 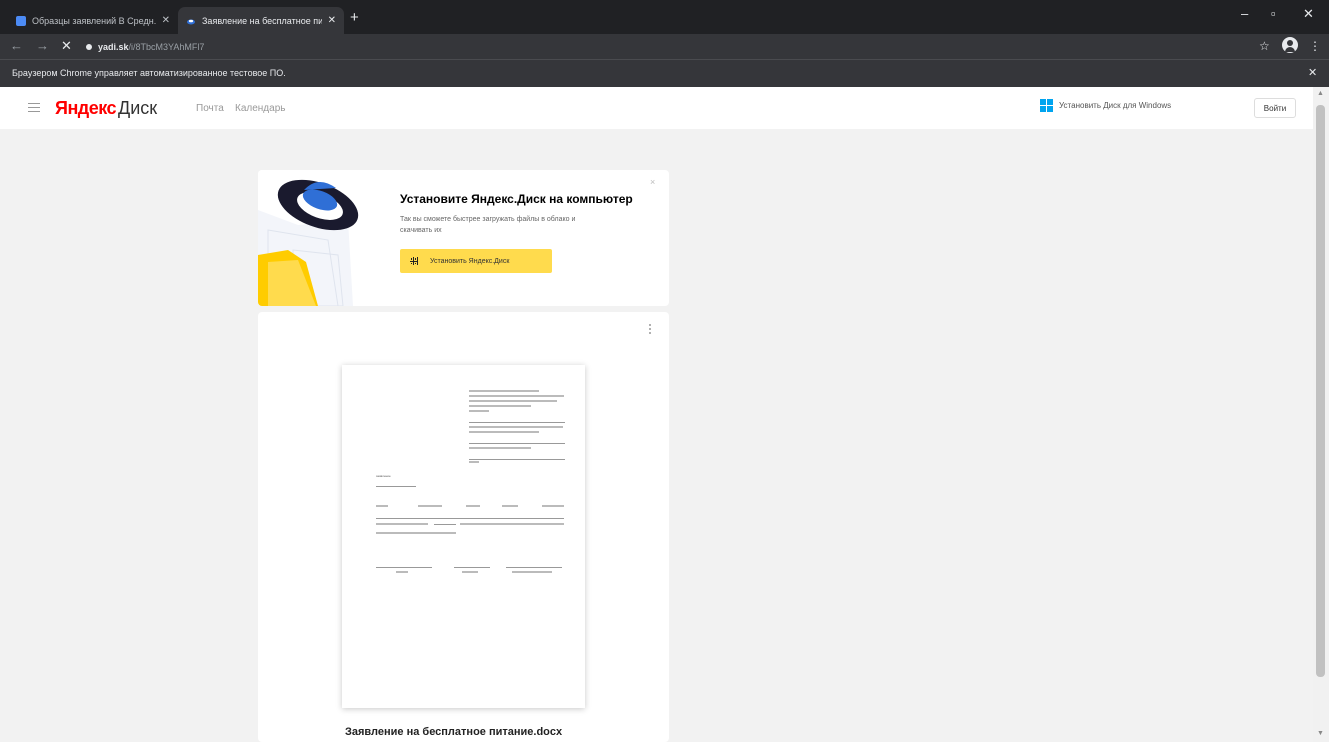 What do you see at coordinates (1320, 391) in the screenshot?
I see `scrollbar-thumb` at bounding box center [1320, 391].